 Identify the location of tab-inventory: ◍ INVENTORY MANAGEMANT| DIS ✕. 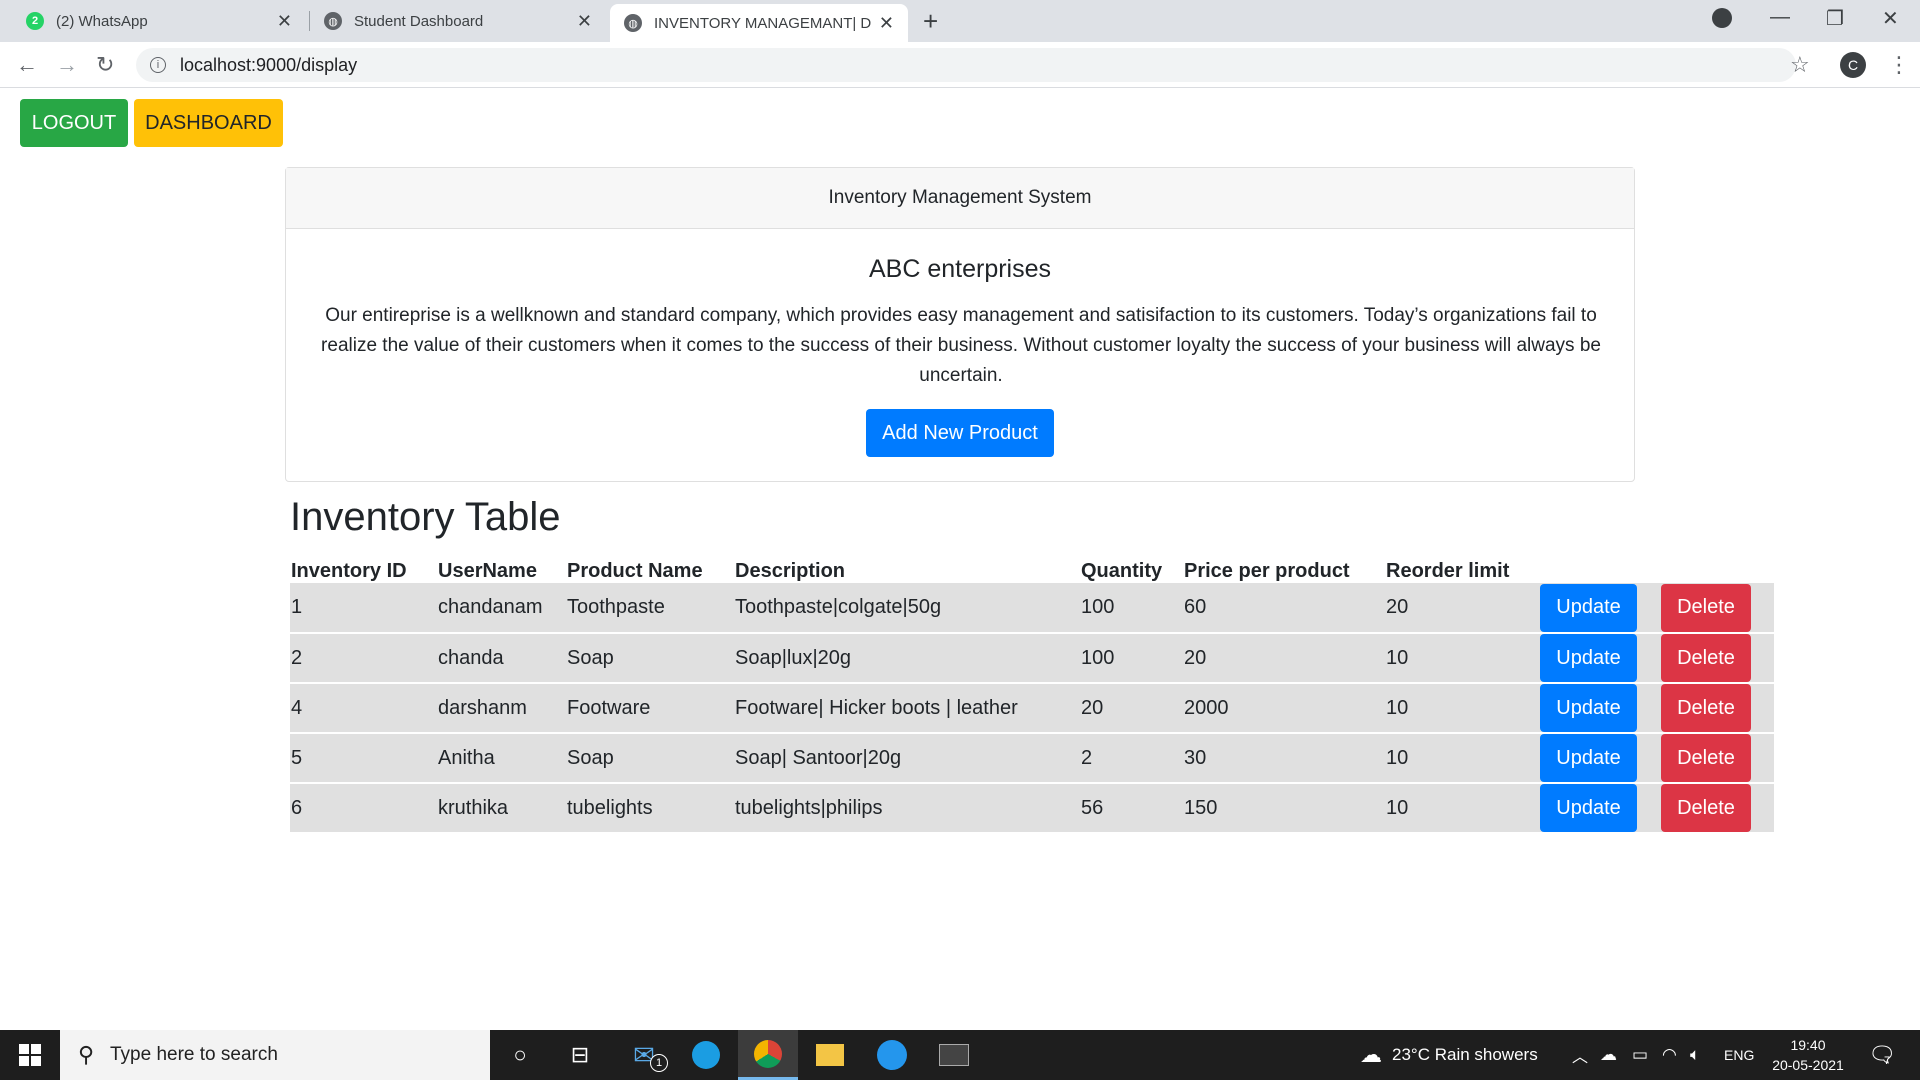
(759, 23).